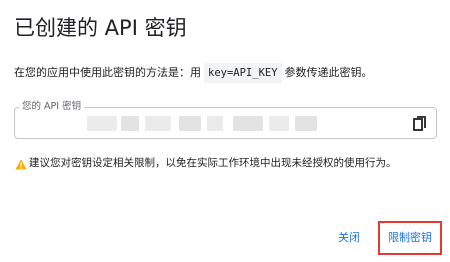 The height and width of the screenshot is (262, 450). What do you see at coordinates (243, 73) in the screenshot?
I see `description-code: key=API_KEY` at bounding box center [243, 73].